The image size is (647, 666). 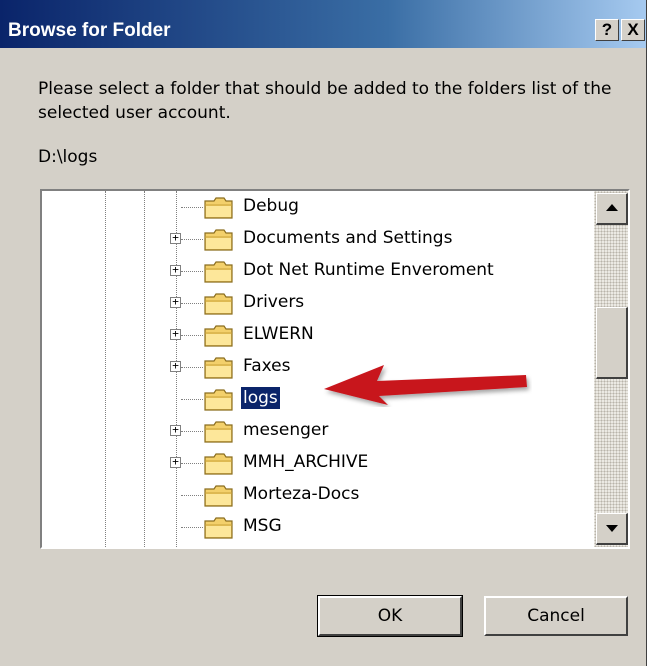 What do you see at coordinates (607, 30) in the screenshot?
I see `help-button: ?` at bounding box center [607, 30].